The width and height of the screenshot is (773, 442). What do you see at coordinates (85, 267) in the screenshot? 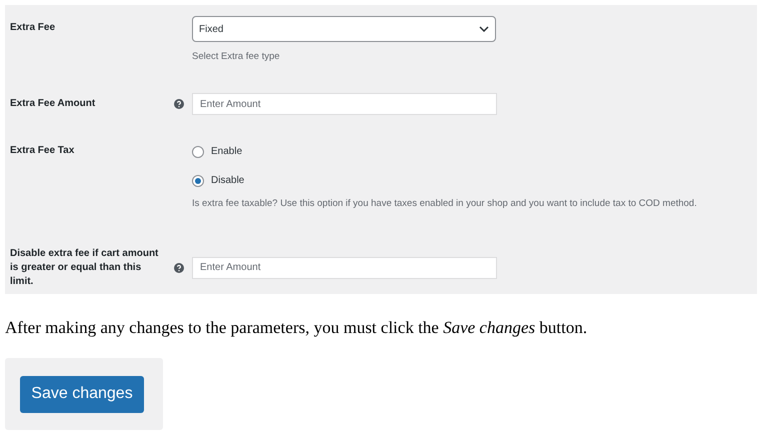
I see `field-label: Disable extra fee if cart amount is greater or equal than this limit.` at bounding box center [85, 267].